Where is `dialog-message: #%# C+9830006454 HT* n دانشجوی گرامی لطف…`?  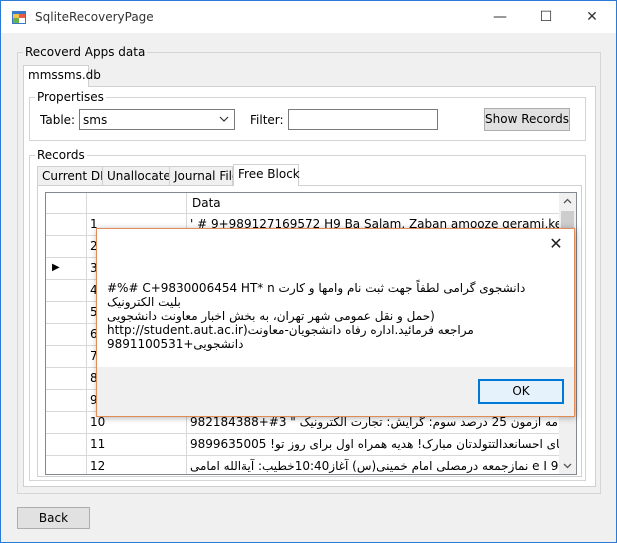 dialog-message: #%# C+9830006454 HT* n دانشجوی گرامی لطف… is located at coordinates (316, 316).